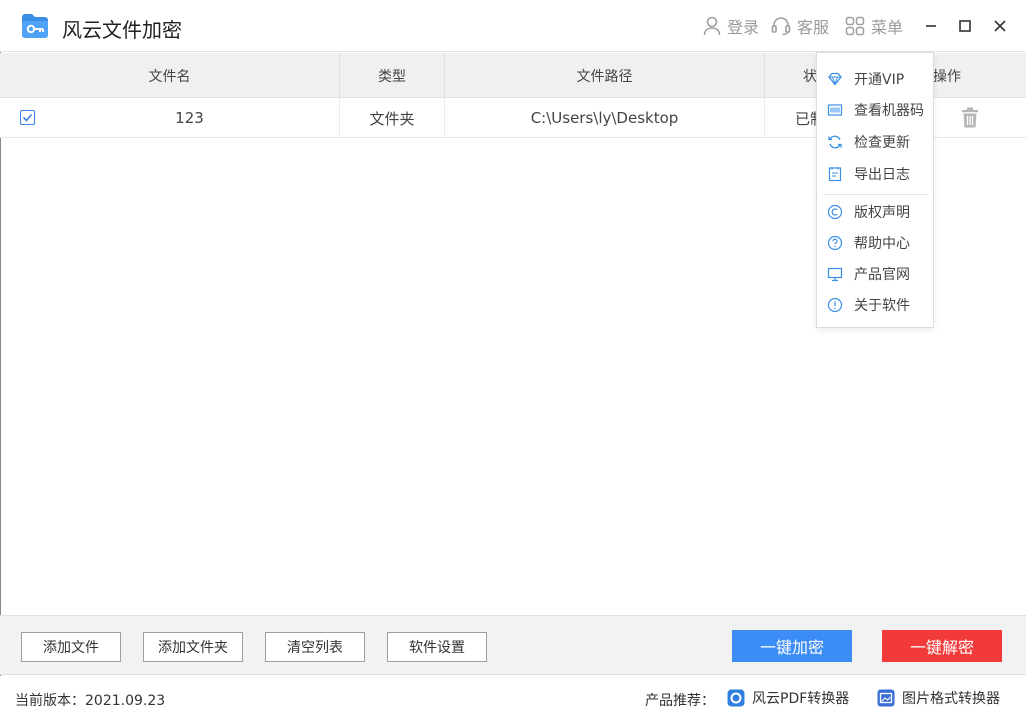 This screenshot has height=720, width=1026. Describe the element at coordinates (882, 306) in the screenshot. I see `menu-item-label: 关于软件` at that location.